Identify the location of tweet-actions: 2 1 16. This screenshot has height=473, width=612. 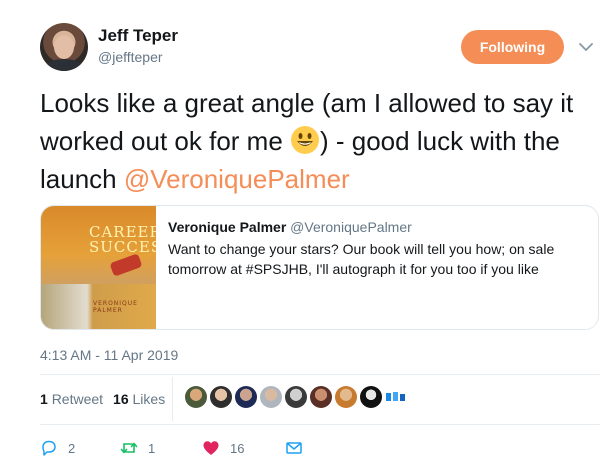
(190, 448).